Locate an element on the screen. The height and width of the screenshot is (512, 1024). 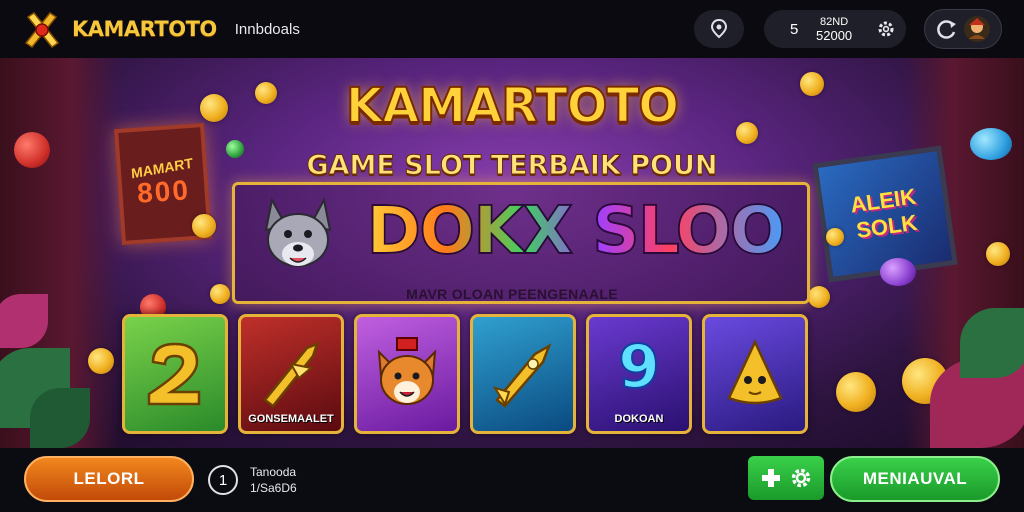
wallet-balance: 5 82ND 52000 is located at coordinates (835, 29).